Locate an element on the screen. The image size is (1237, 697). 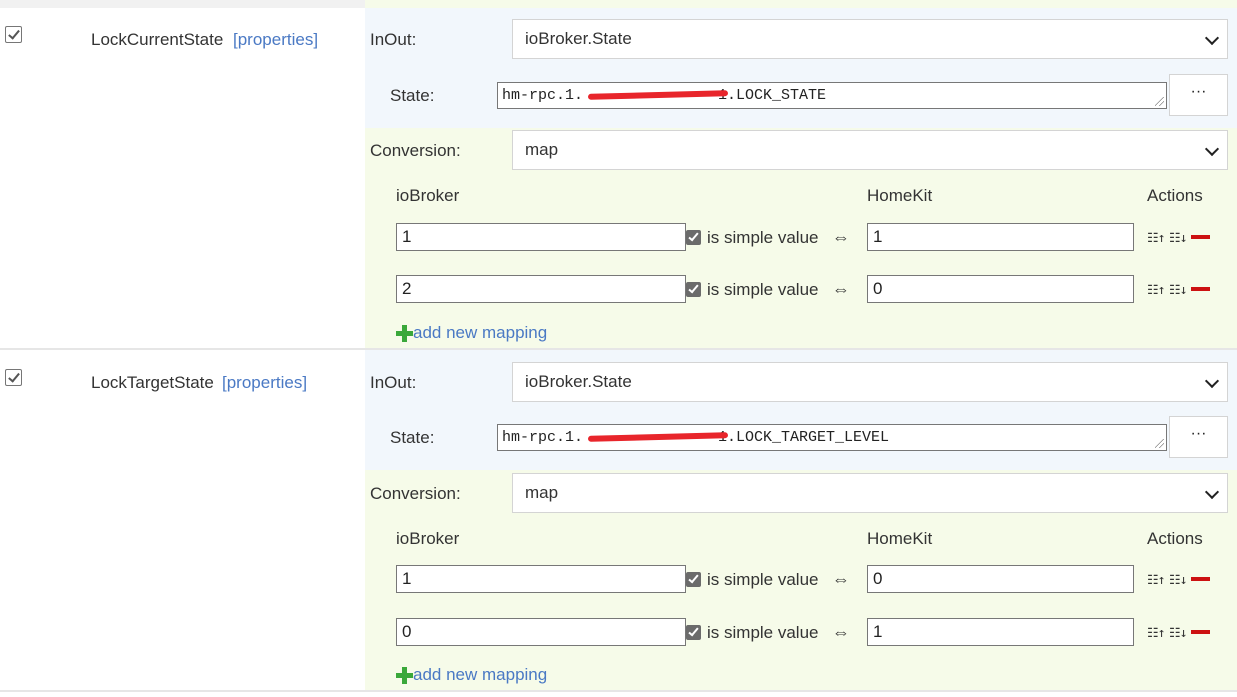
state-value-suffix: 1.LOCK_STATE is located at coordinates (772, 95).